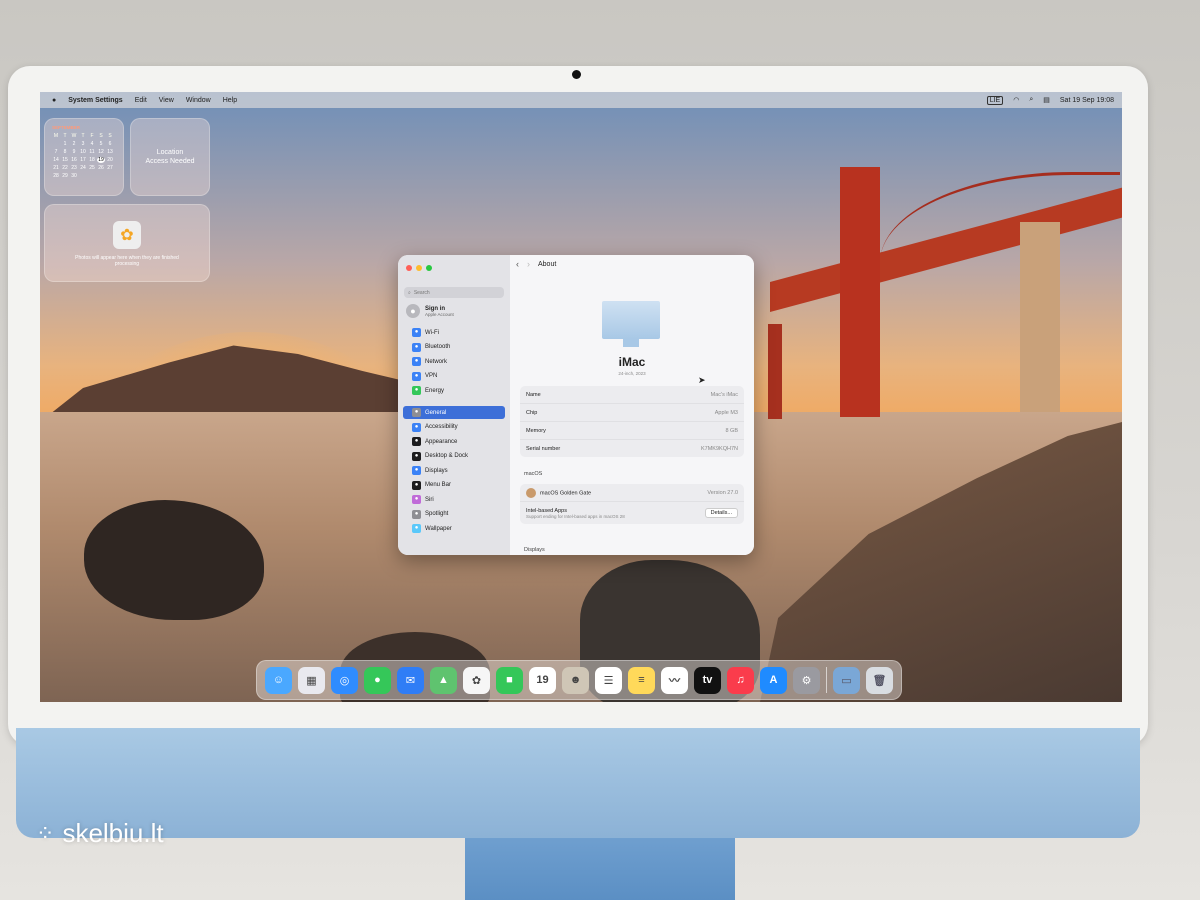 This screenshot has height=900, width=1200. What do you see at coordinates (166, 100) in the screenshot?
I see `menu-view: View` at bounding box center [166, 100].